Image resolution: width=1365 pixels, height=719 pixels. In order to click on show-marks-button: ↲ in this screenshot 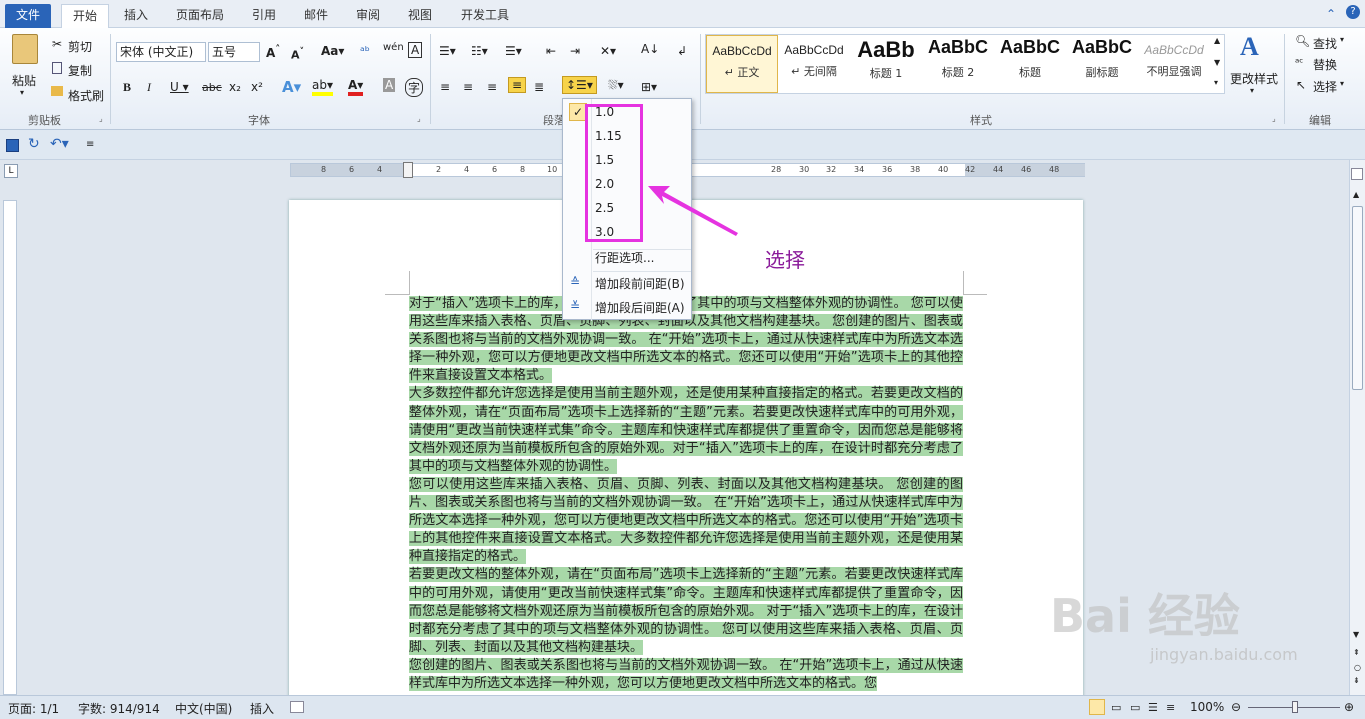, I will do `click(682, 51)`.